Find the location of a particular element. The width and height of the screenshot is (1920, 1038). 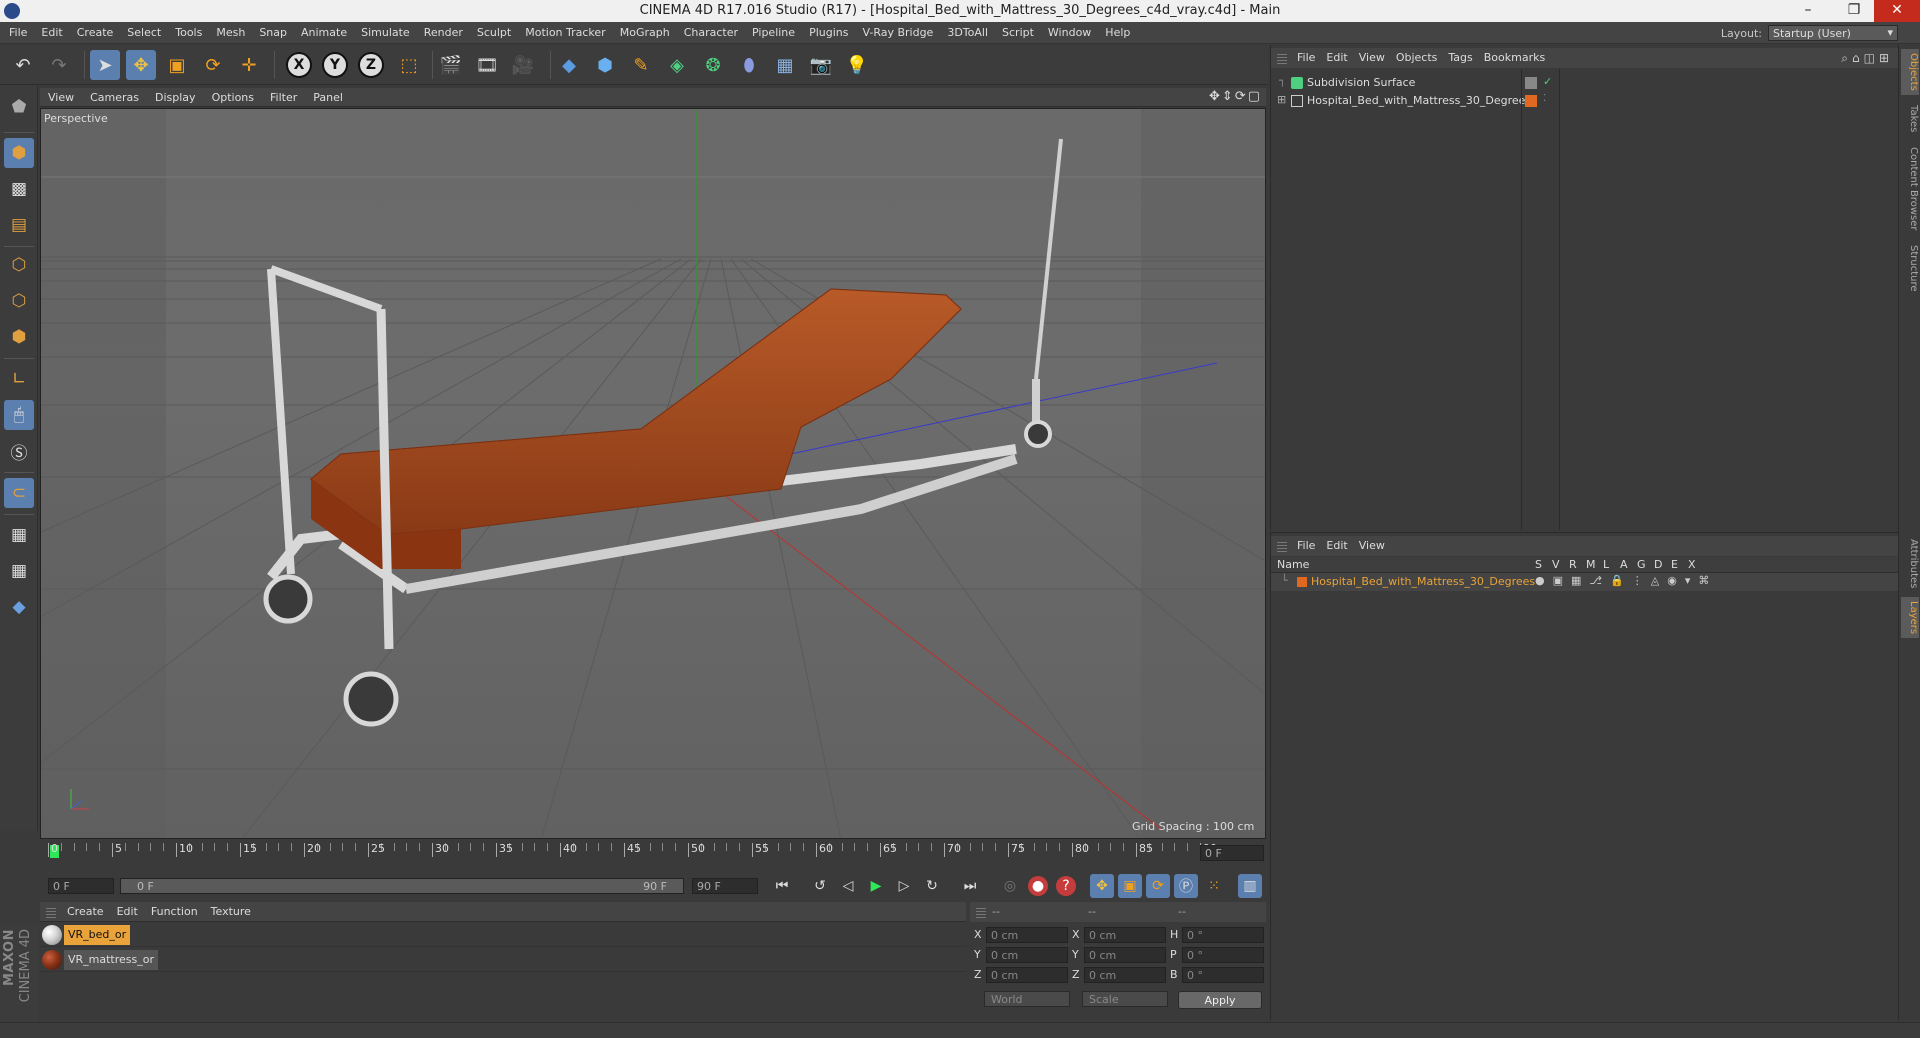

viewport-menu-panel: Panel is located at coordinates (328, 96).